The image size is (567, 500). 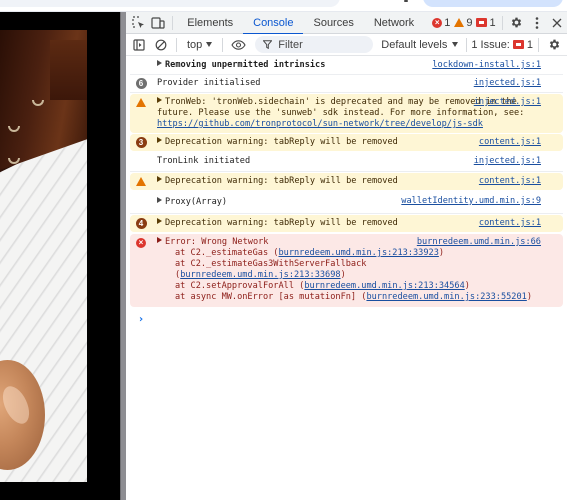 What do you see at coordinates (227, 253) in the screenshot?
I see `stack-frame-text: at C2._estimateGas (` at bounding box center [227, 253].